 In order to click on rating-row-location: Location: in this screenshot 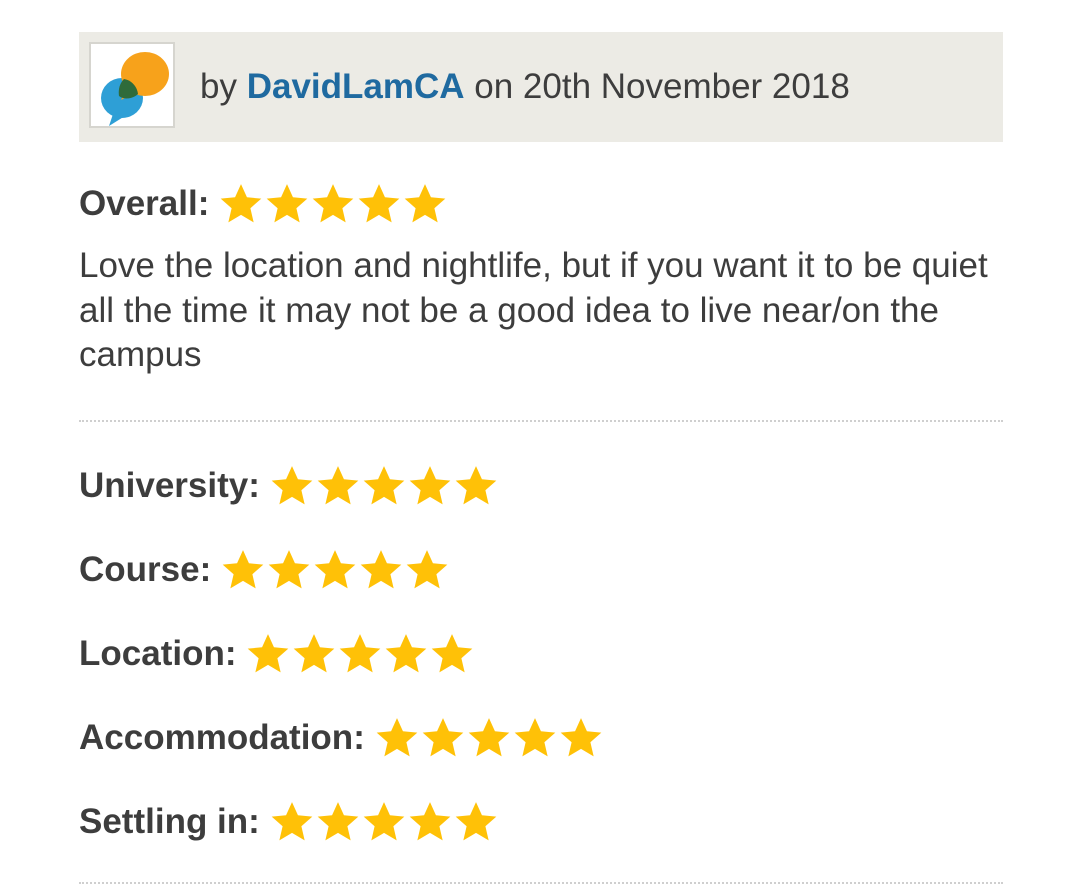, I will do `click(277, 654)`.